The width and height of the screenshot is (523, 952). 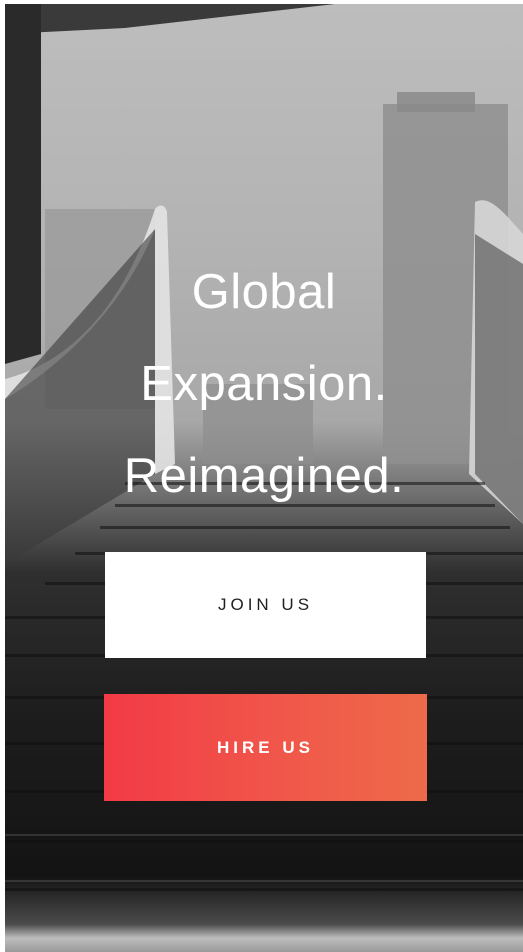 What do you see at coordinates (264, 292) in the screenshot?
I see `headline-line-1: Global` at bounding box center [264, 292].